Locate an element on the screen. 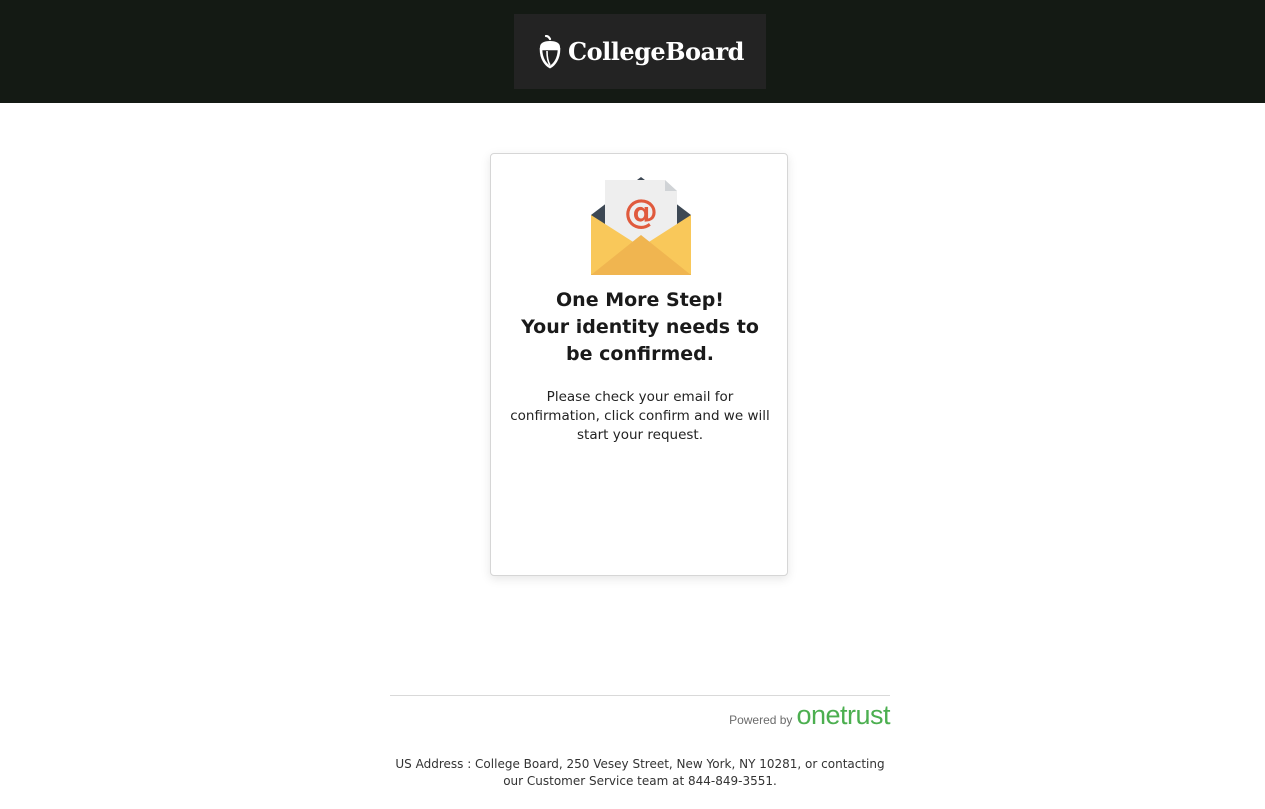 The height and width of the screenshot is (809, 1265). at-sign-glyph: @ is located at coordinates (641, 212).